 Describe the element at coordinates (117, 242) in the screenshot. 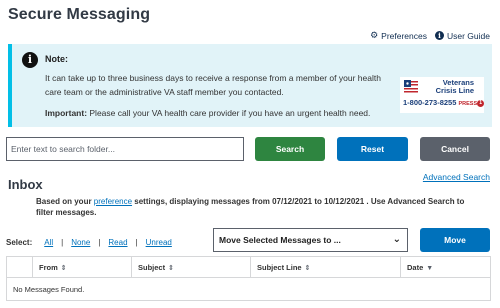

I see `select-read-link: Read` at that location.